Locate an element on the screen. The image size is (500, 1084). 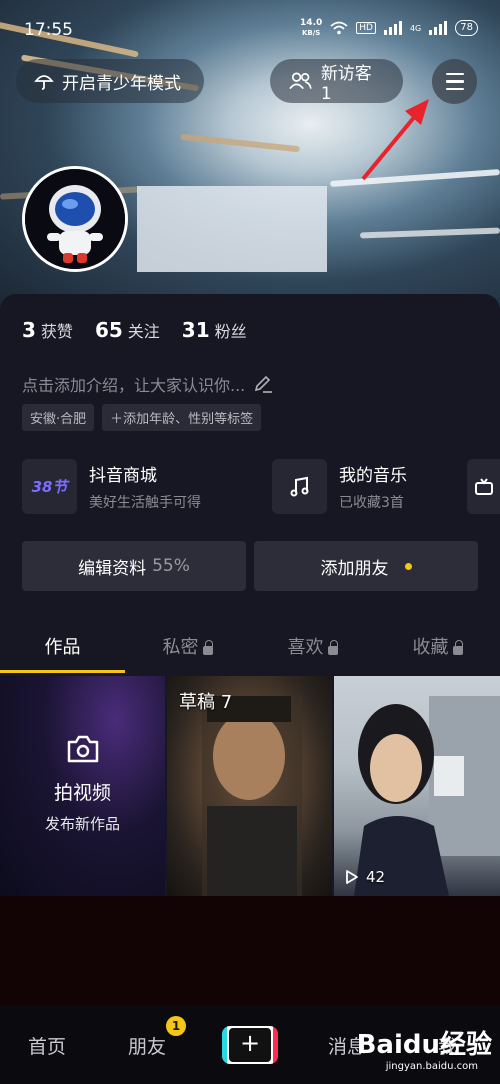
profile-completion-percent: 55% is located at coordinates (171, 566).